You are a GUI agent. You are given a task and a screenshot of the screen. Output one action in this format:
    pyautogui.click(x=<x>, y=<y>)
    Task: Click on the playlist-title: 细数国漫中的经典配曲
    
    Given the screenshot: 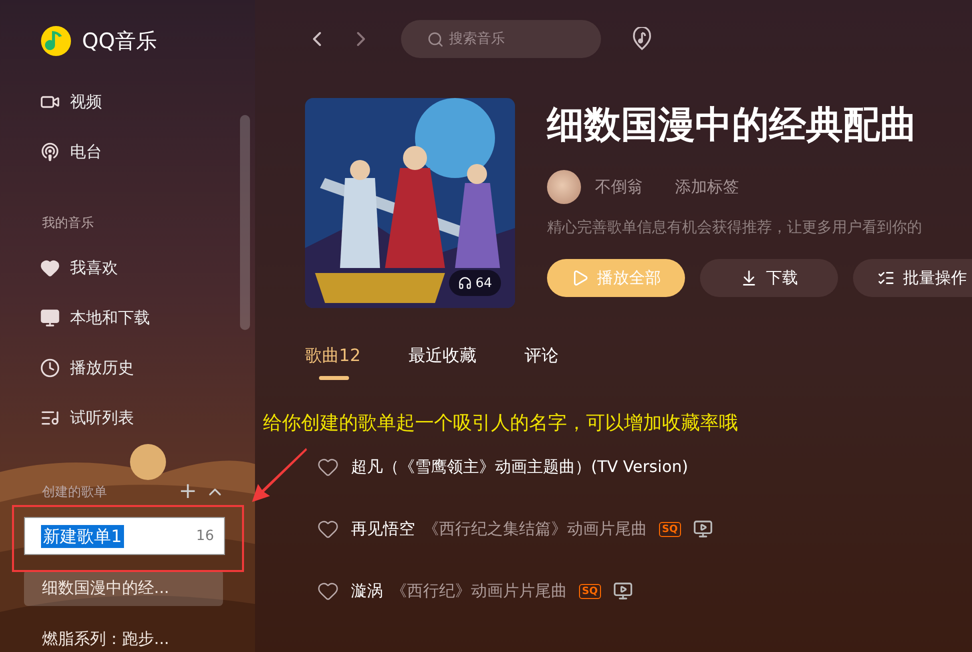 What is the action you would take?
    pyautogui.click(x=732, y=125)
    